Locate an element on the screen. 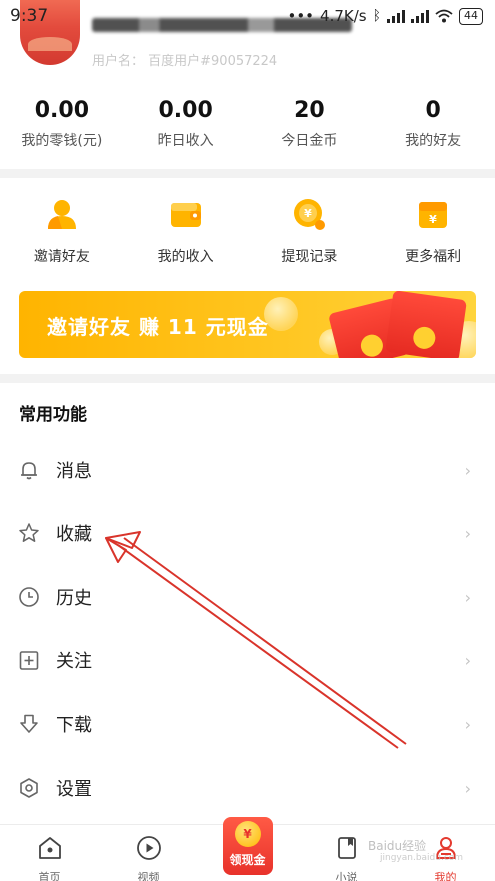 This screenshot has width=495, height=881. quick-label: 更多福利 is located at coordinates (433, 257).